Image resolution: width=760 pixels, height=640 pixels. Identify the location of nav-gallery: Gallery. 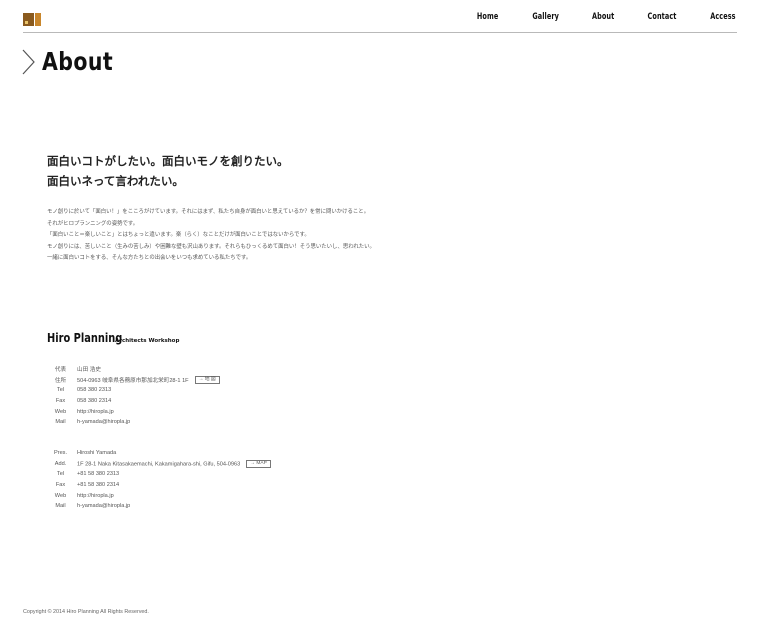
(545, 17).